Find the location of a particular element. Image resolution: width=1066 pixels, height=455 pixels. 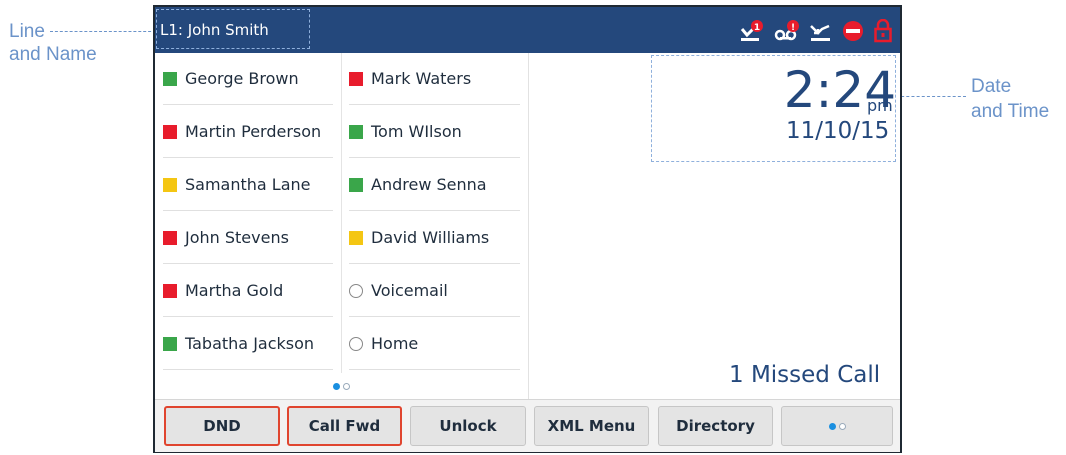

unlock-softkey: Unlock is located at coordinates (468, 426).